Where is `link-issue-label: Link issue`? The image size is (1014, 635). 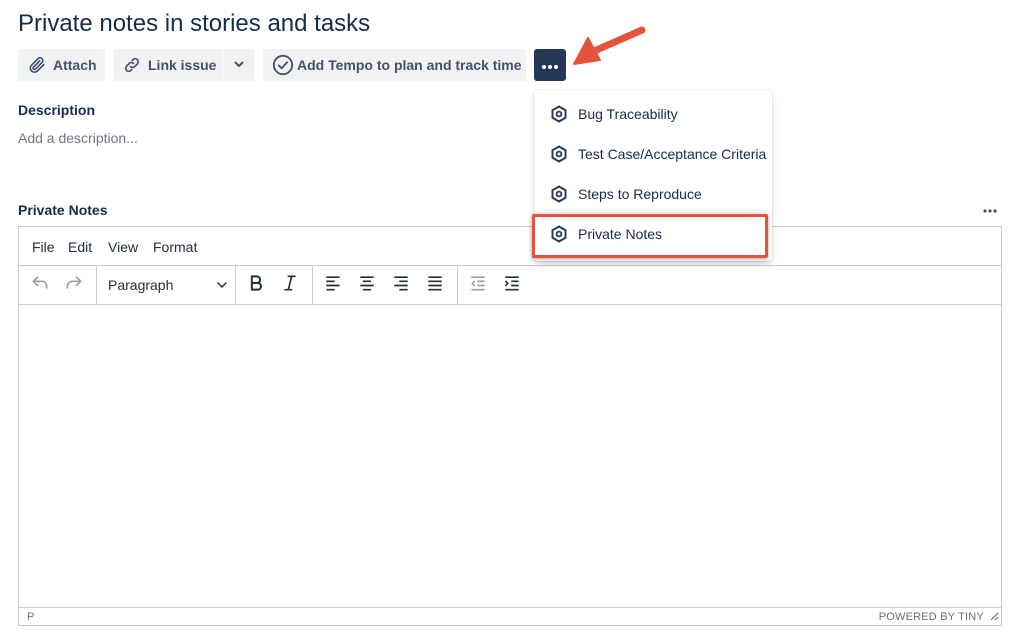 link-issue-label: Link issue is located at coordinates (182, 65).